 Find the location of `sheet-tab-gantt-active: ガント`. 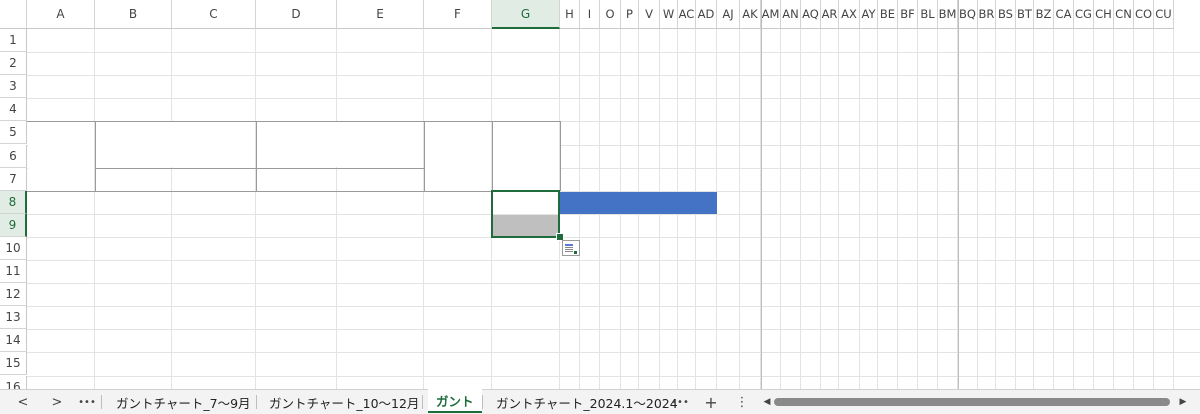

sheet-tab-gantt-active: ガント is located at coordinates (455, 401).